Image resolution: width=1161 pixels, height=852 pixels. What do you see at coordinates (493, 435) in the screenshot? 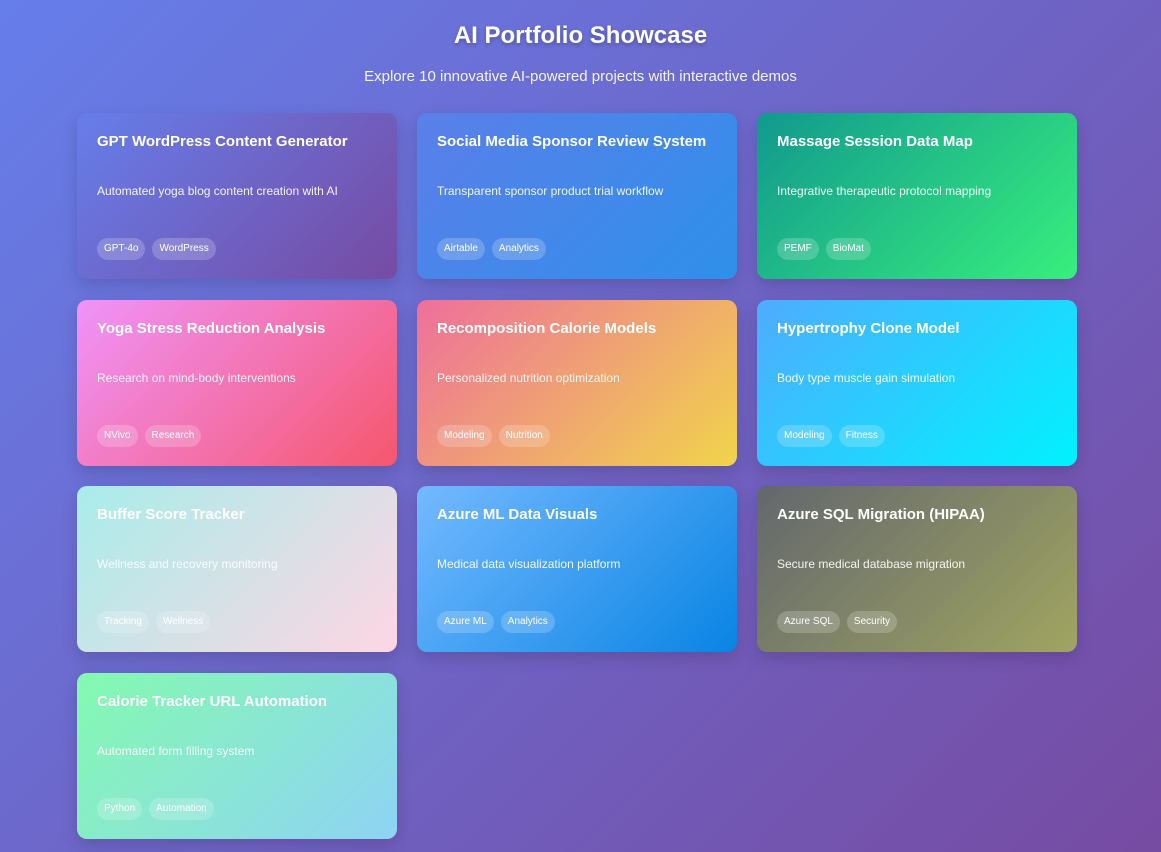
I see `tag-list: Modeling Nutrition` at bounding box center [493, 435].